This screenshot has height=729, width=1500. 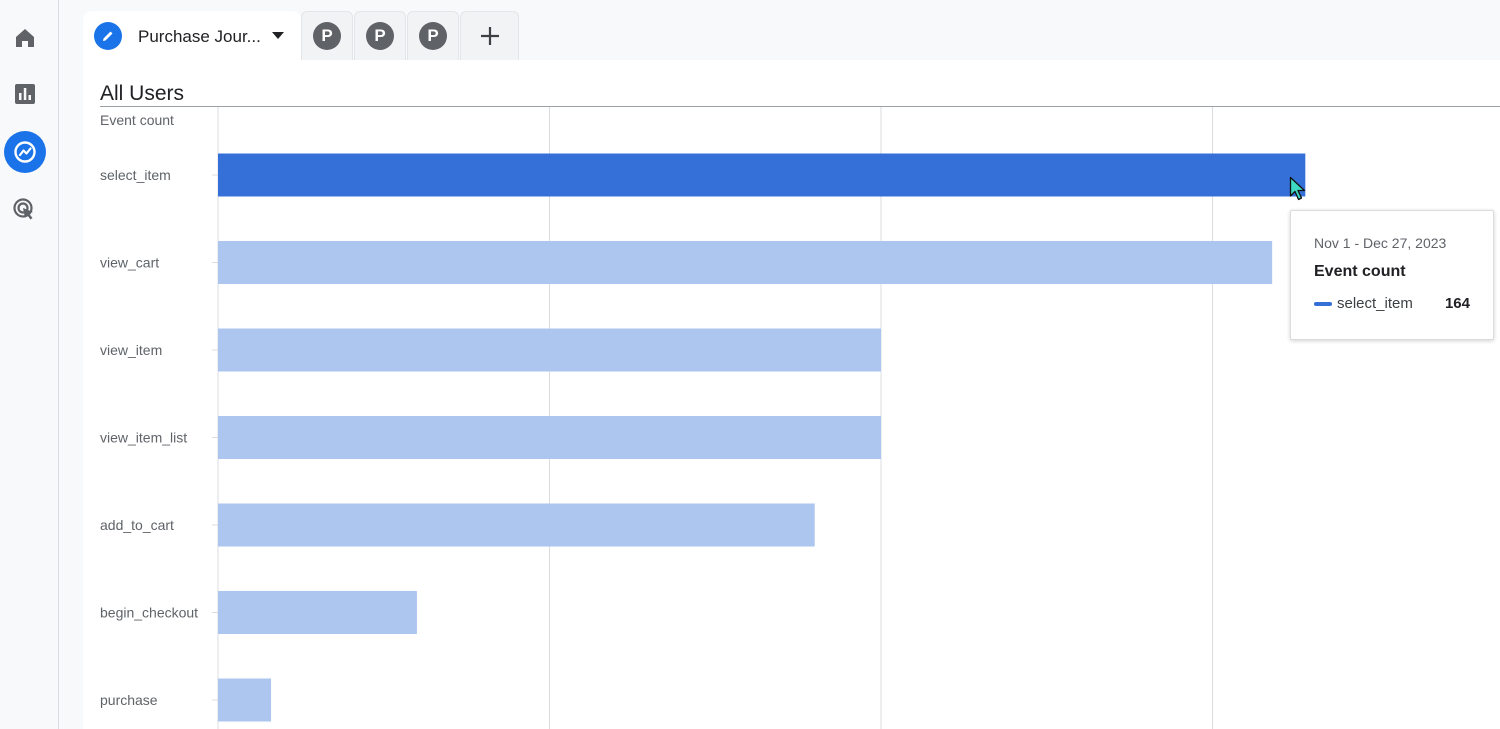 I want to click on explore-button, so click(x=25, y=152).